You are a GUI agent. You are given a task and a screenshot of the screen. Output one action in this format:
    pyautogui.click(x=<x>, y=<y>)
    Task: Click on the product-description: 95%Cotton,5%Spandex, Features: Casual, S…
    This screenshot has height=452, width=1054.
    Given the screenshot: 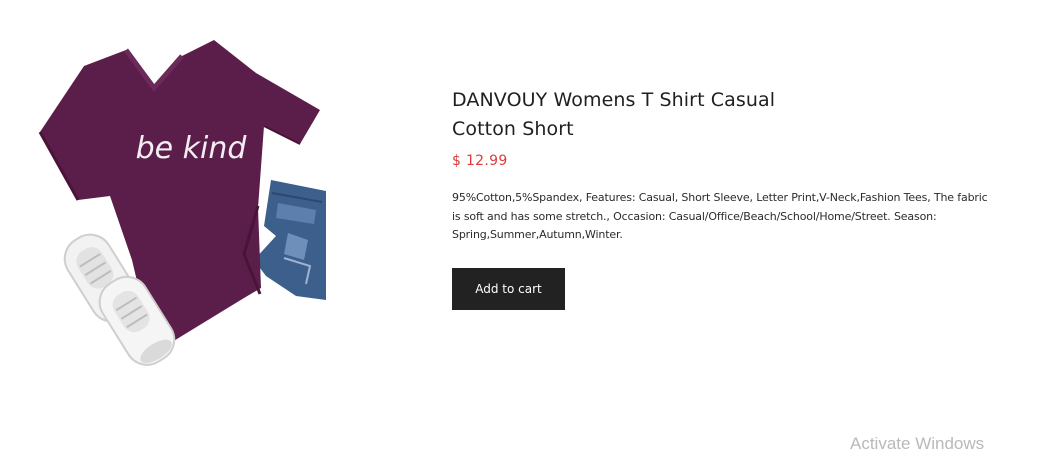 What is the action you would take?
    pyautogui.click(x=720, y=216)
    